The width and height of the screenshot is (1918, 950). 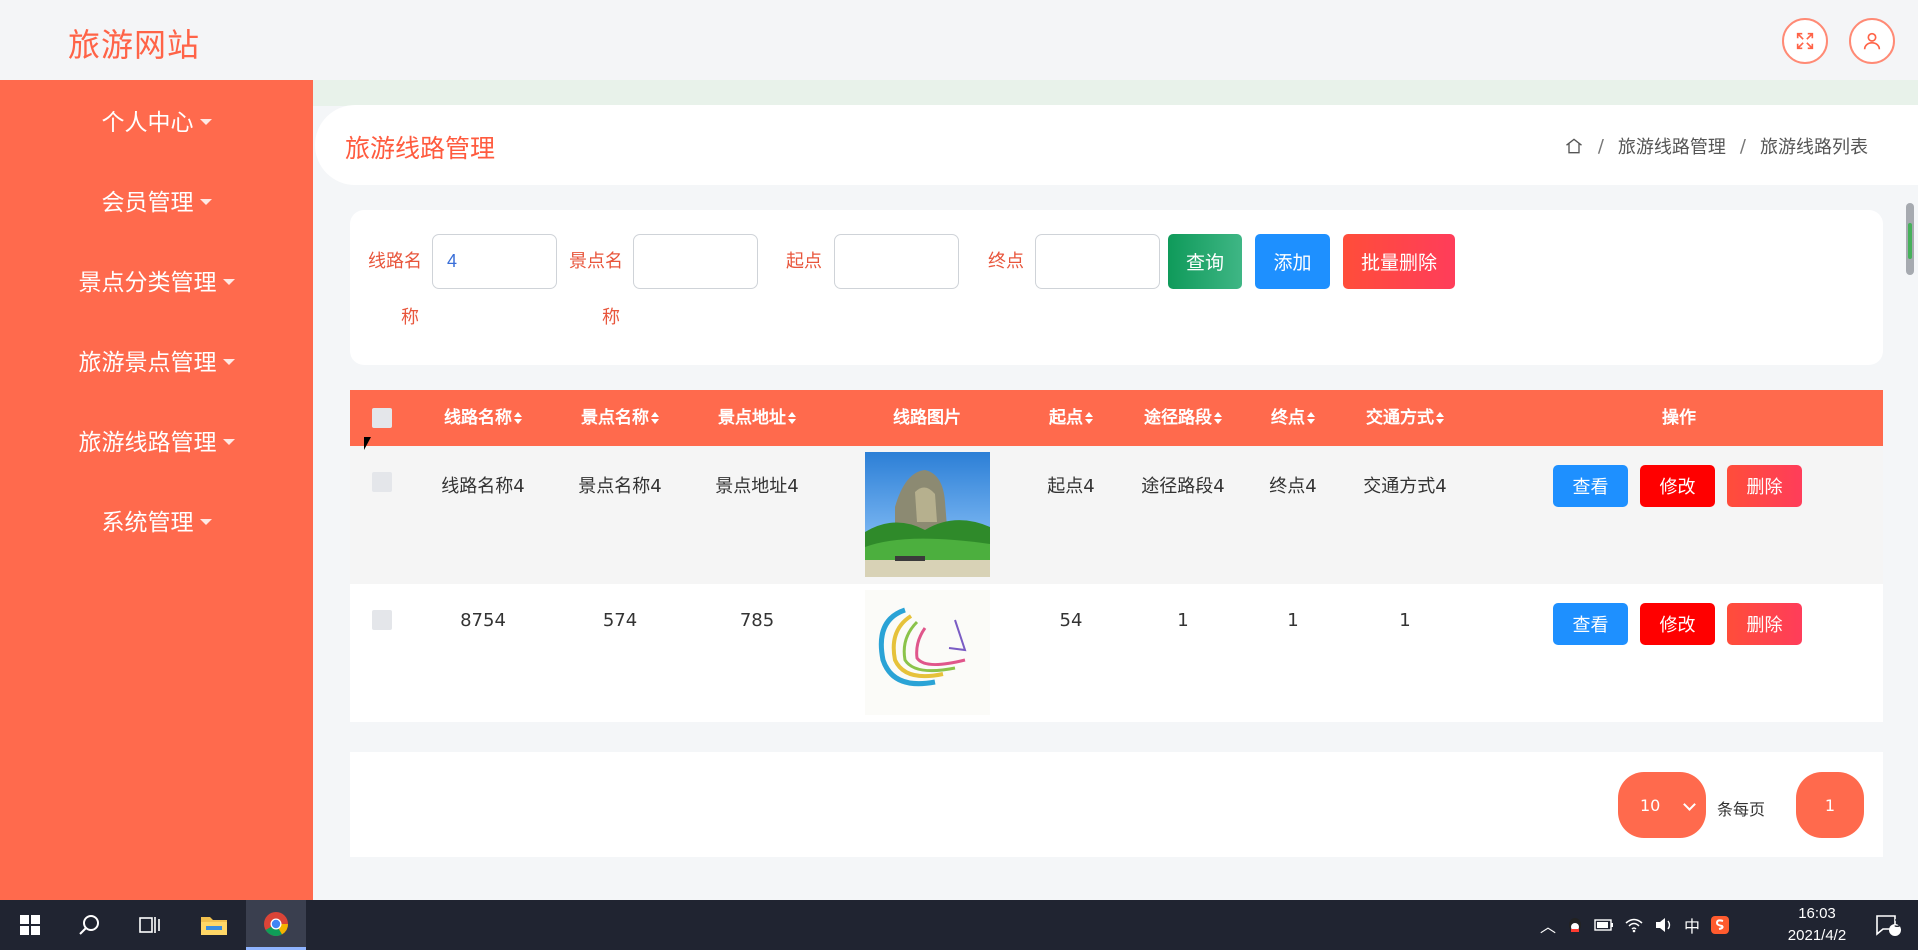 What do you see at coordinates (1183, 418) in the screenshot?
I see `column-header-via: 途径路段` at bounding box center [1183, 418].